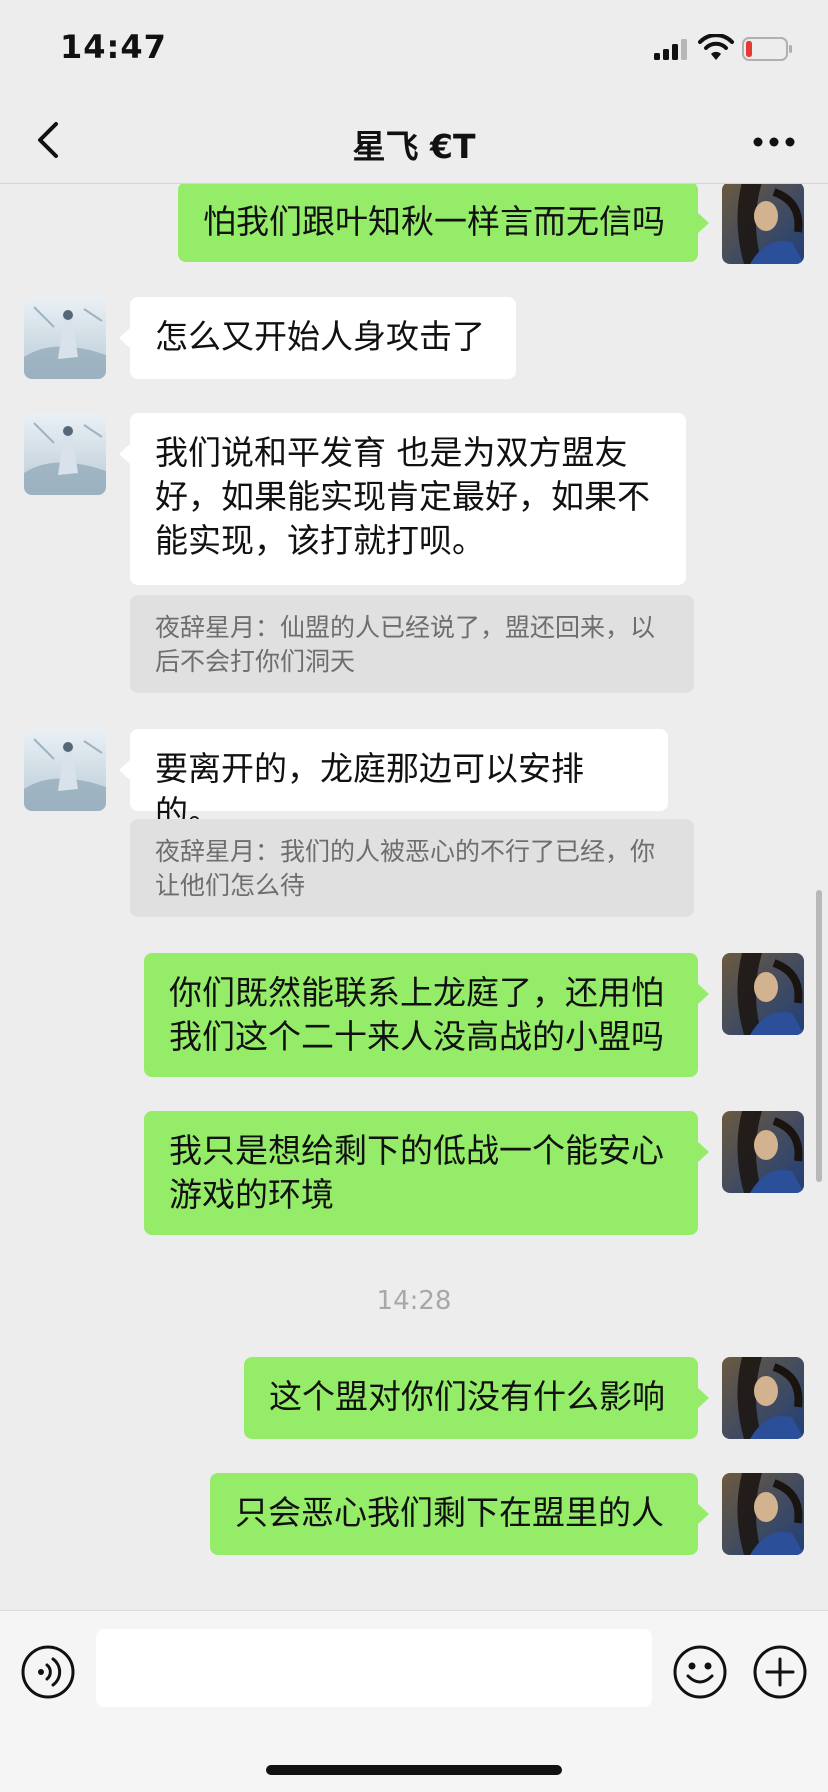  What do you see at coordinates (819, 1036) in the screenshot?
I see `scrollbar` at bounding box center [819, 1036].